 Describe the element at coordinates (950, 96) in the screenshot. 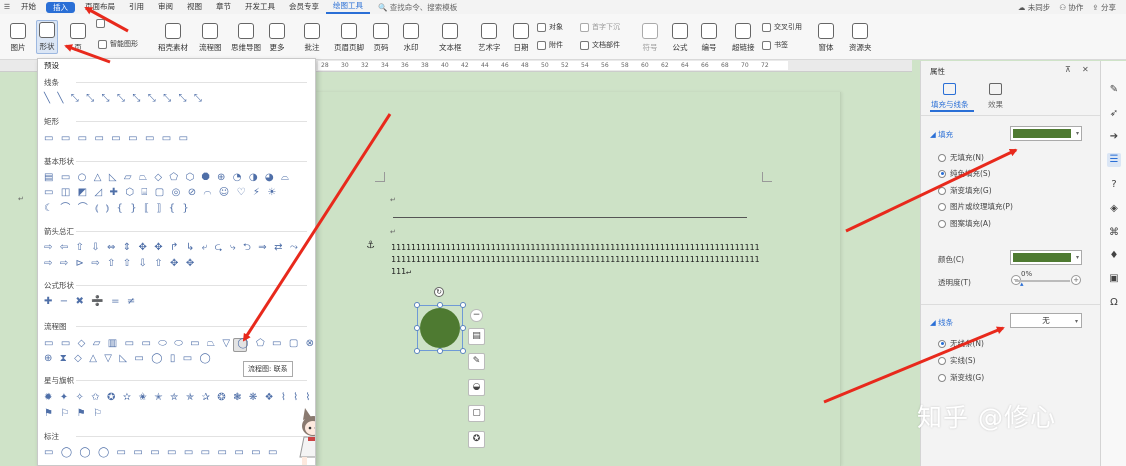

I see `tab-fill-line: 填充与线条` at that location.